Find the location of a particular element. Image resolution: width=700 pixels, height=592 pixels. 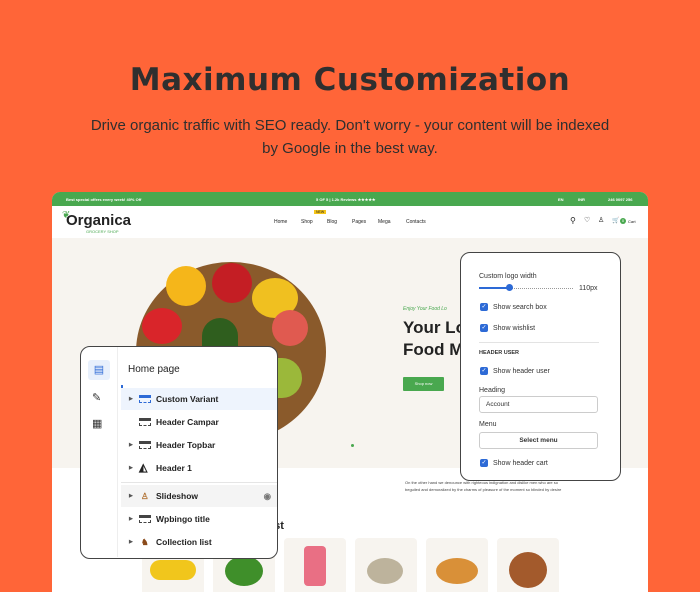

section-header-1: ▶ ◭ Header 1 is located at coordinates (199, 468).